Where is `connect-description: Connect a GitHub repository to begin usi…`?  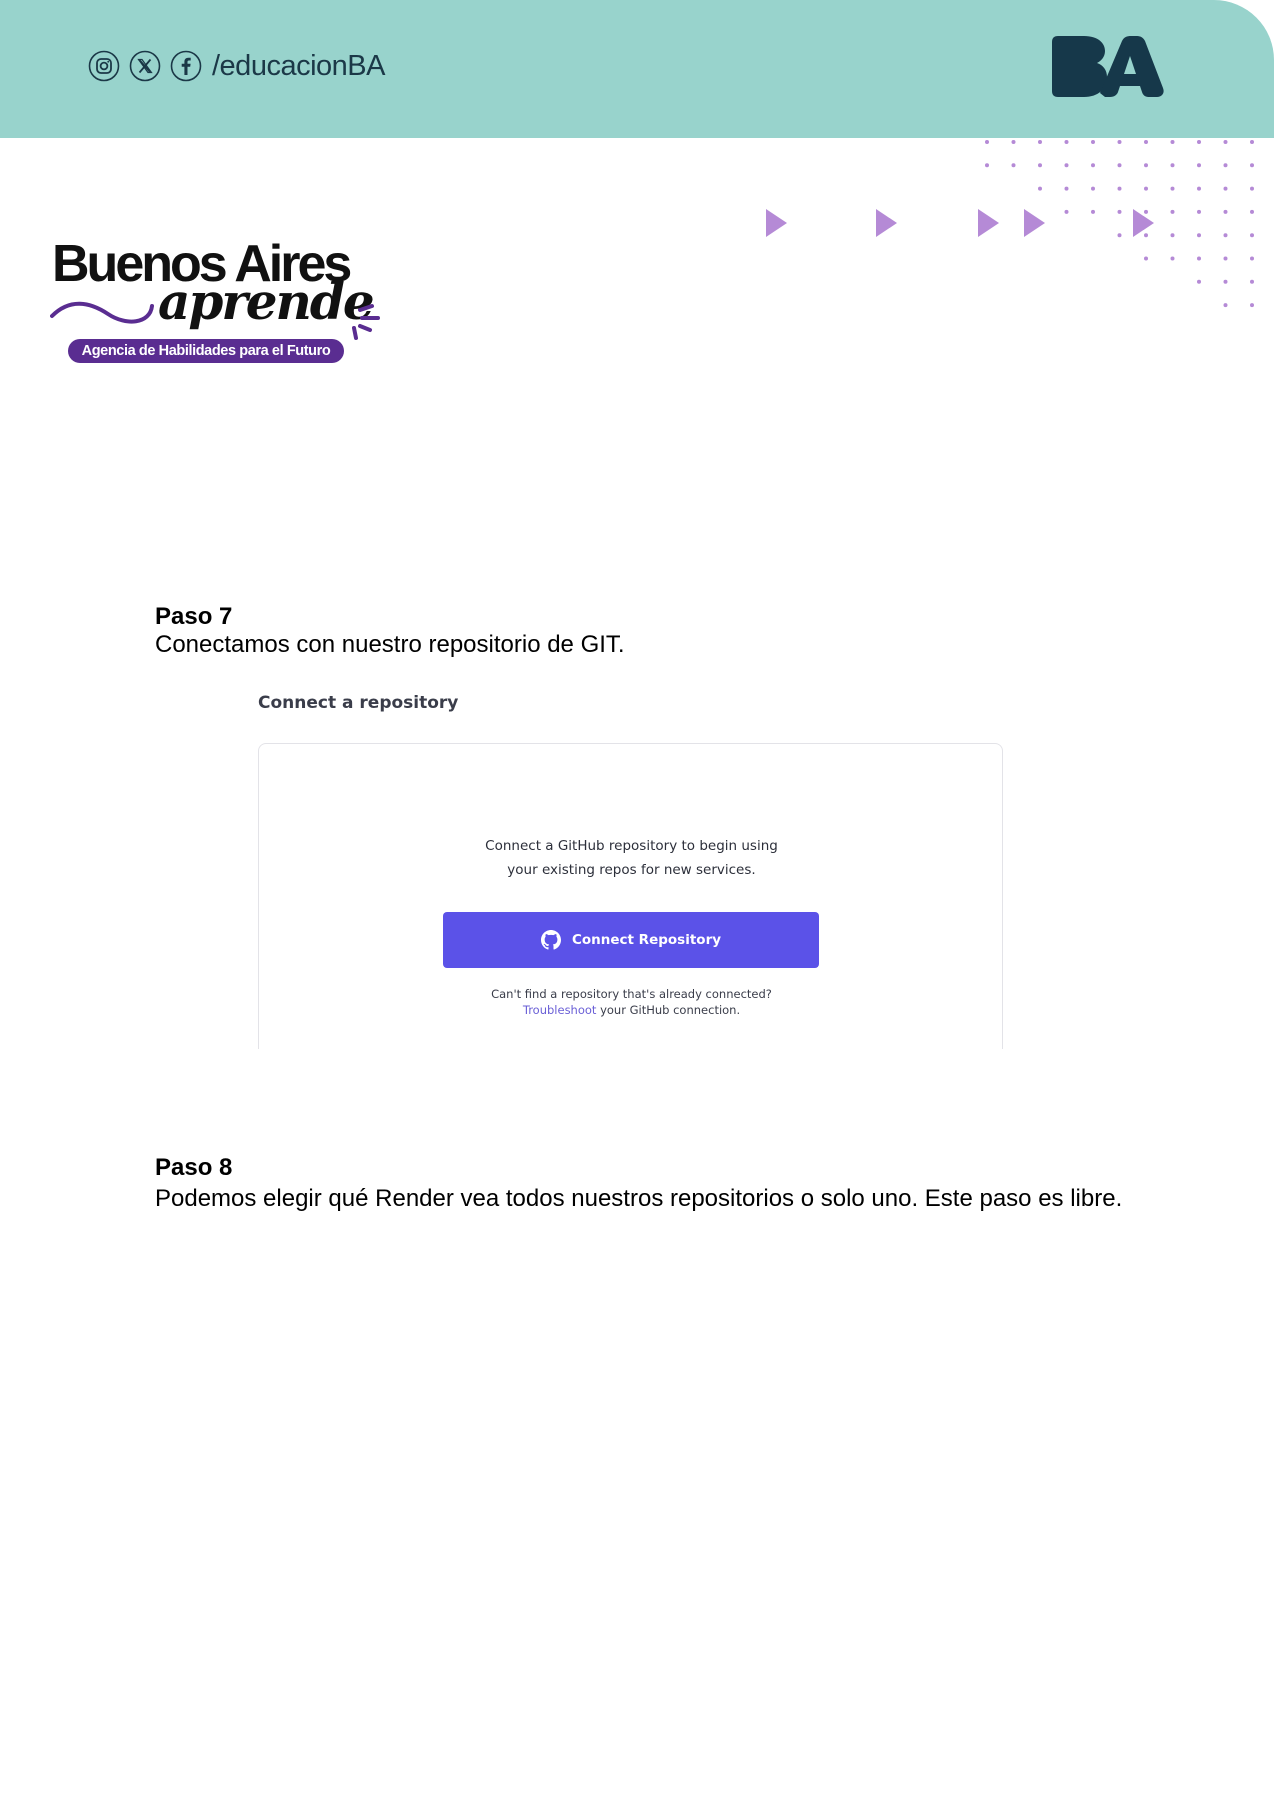
connect-description: Connect a GitHub repository to begin usi… is located at coordinates (631, 858).